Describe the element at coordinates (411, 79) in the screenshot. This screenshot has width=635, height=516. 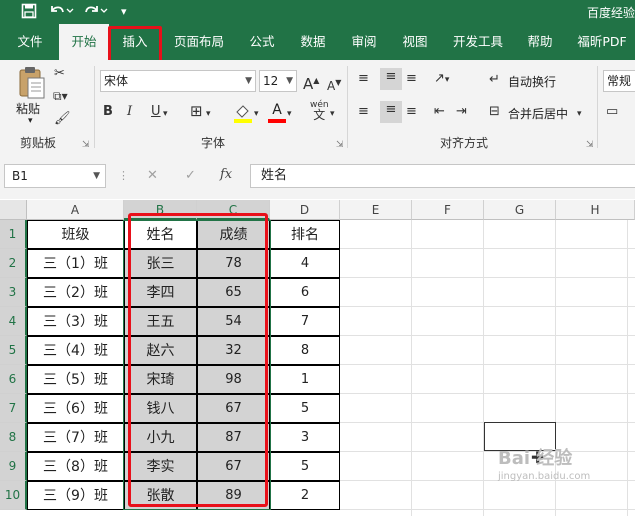
I see `align-bottom-icon: ≡` at that location.